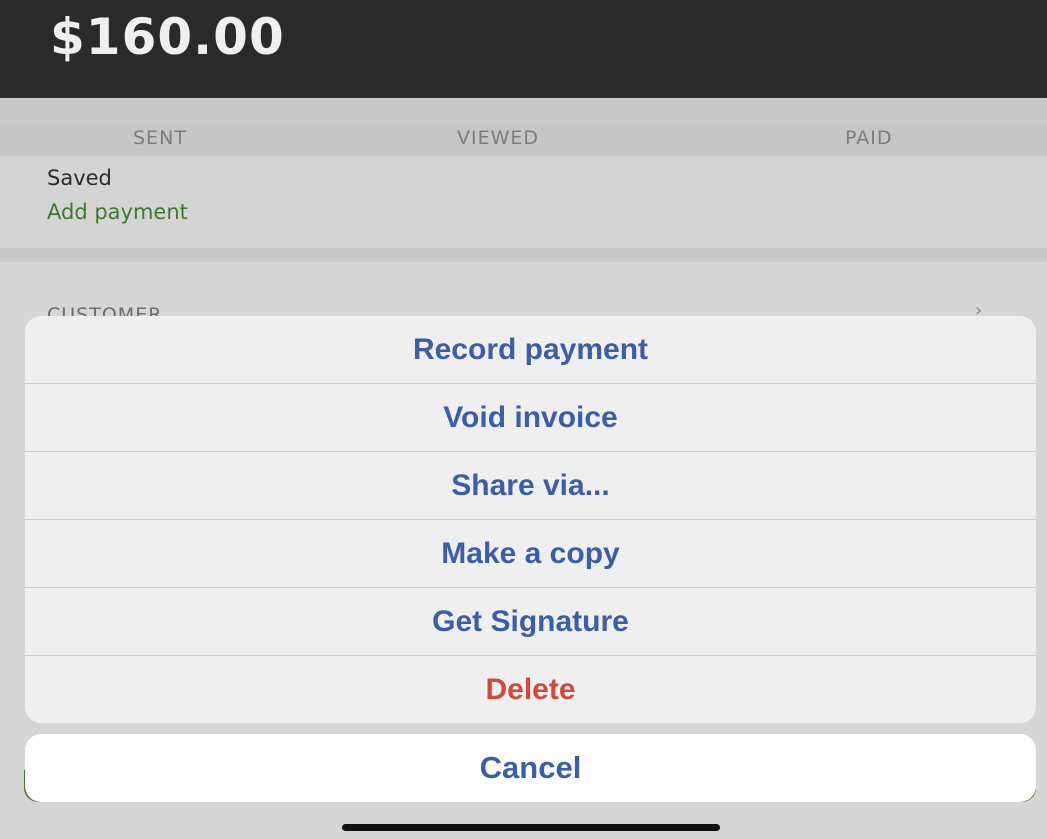 The height and width of the screenshot is (839, 1047). I want to click on get-signature-button: Get Signature, so click(530, 622).